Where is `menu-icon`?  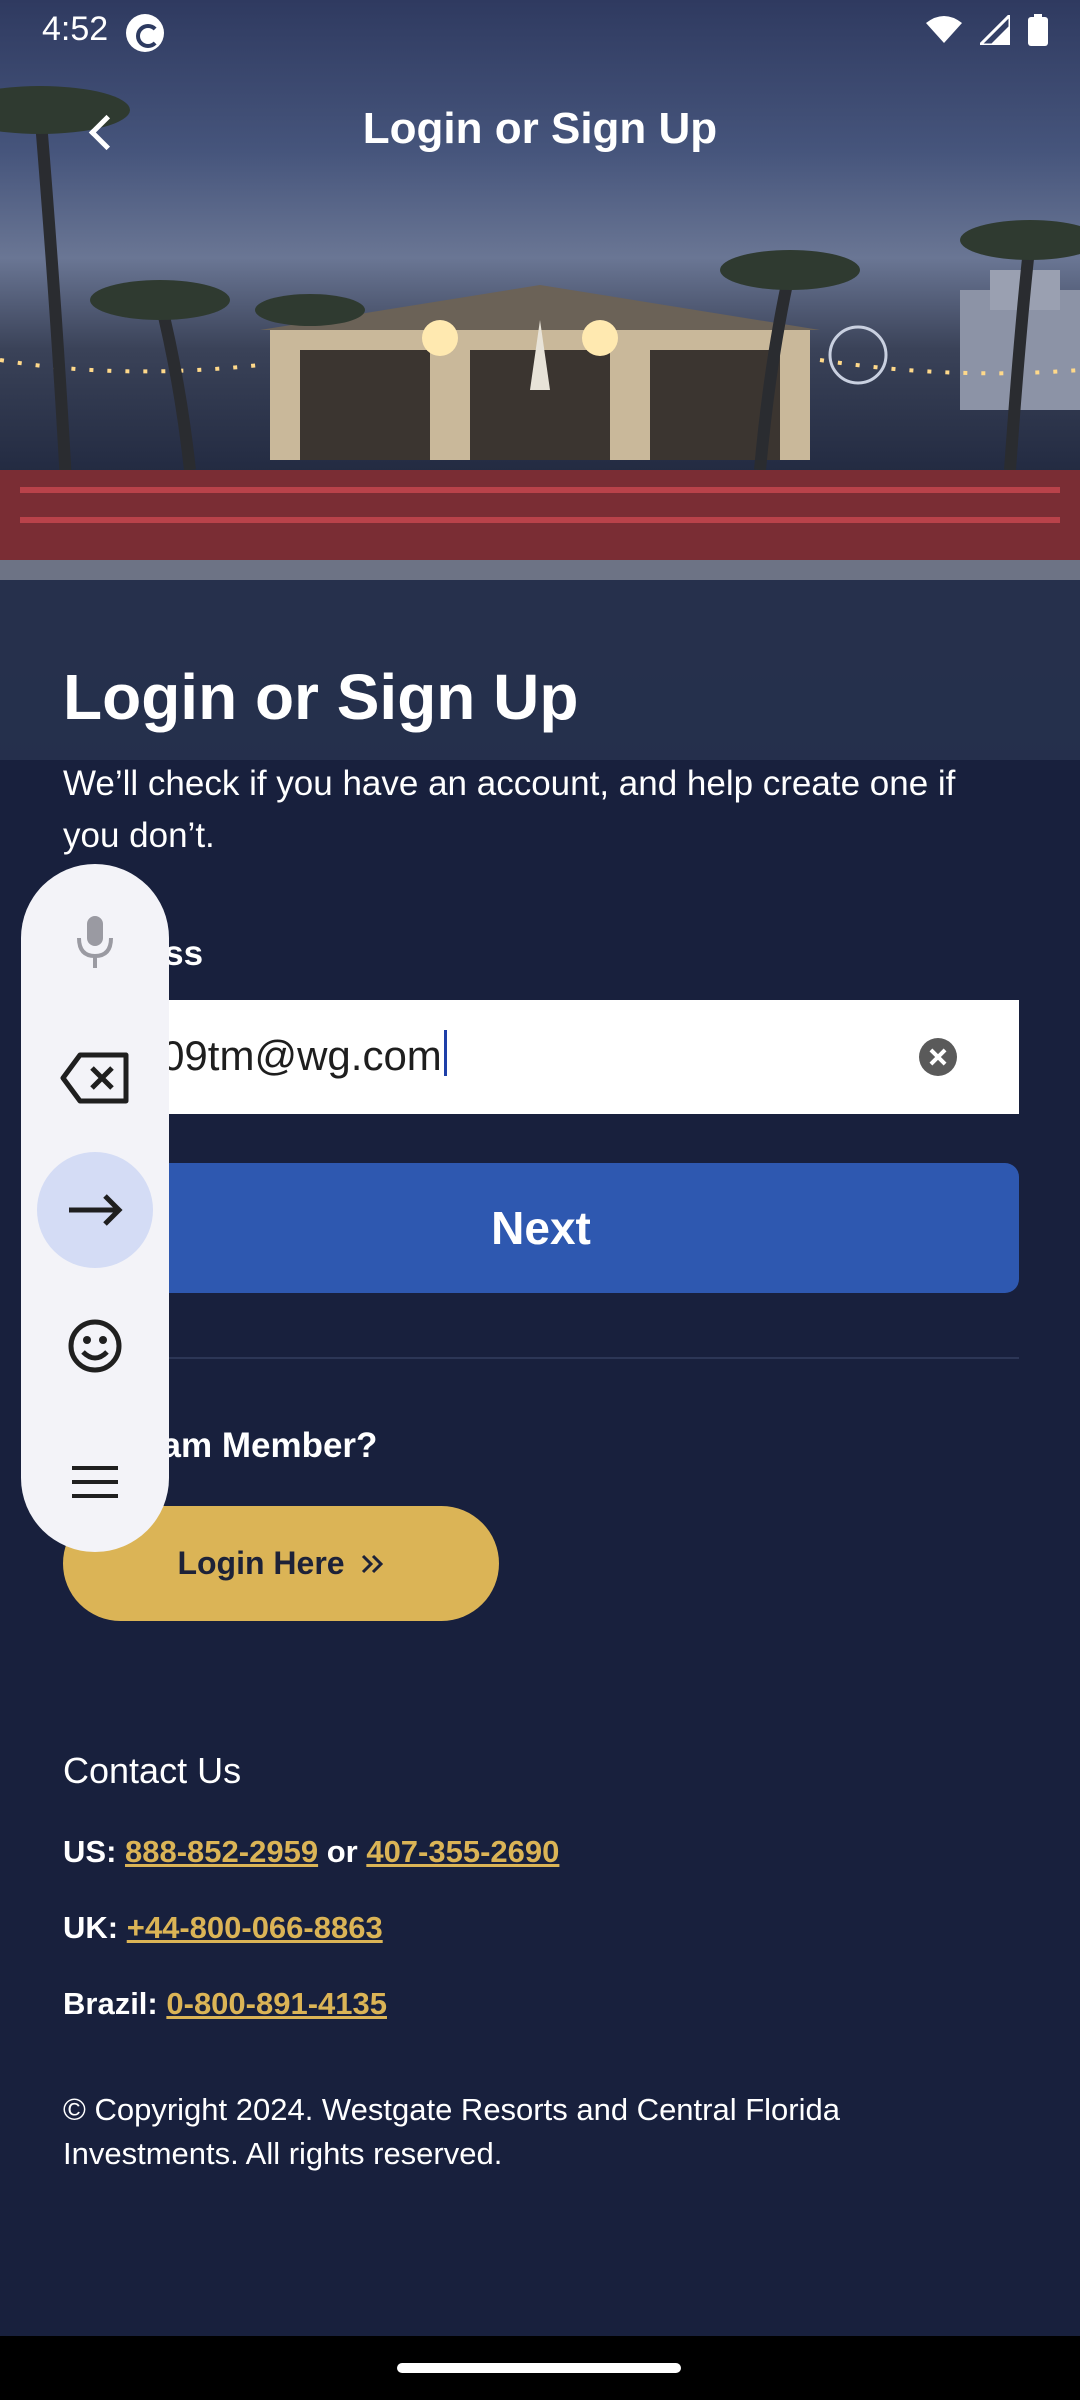 menu-icon is located at coordinates (95, 1482).